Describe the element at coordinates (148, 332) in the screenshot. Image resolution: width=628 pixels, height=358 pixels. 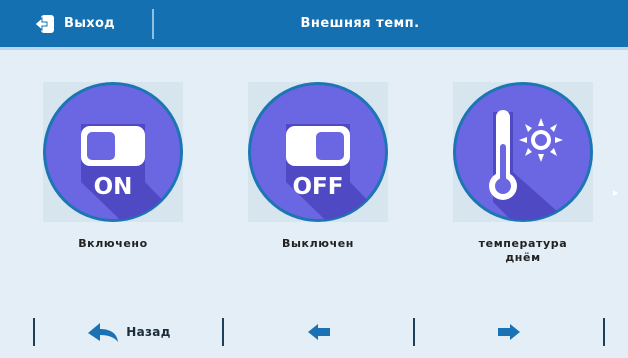
I see `back-label: Назад` at that location.